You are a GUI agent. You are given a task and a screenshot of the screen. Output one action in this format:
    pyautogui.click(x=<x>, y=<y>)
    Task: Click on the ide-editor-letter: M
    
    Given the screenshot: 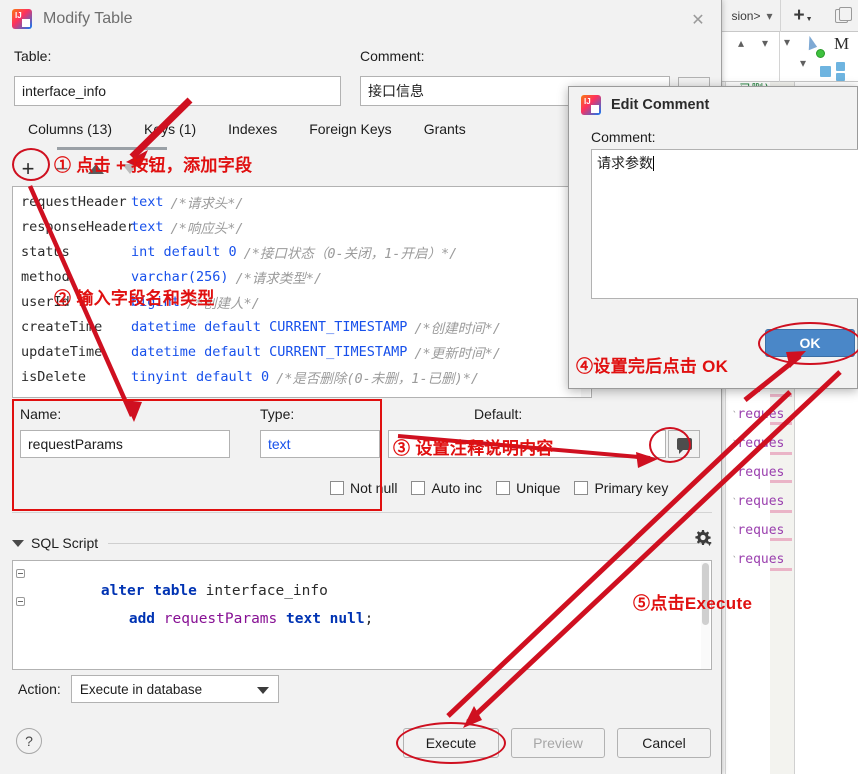 What is the action you would take?
    pyautogui.click(x=842, y=43)
    